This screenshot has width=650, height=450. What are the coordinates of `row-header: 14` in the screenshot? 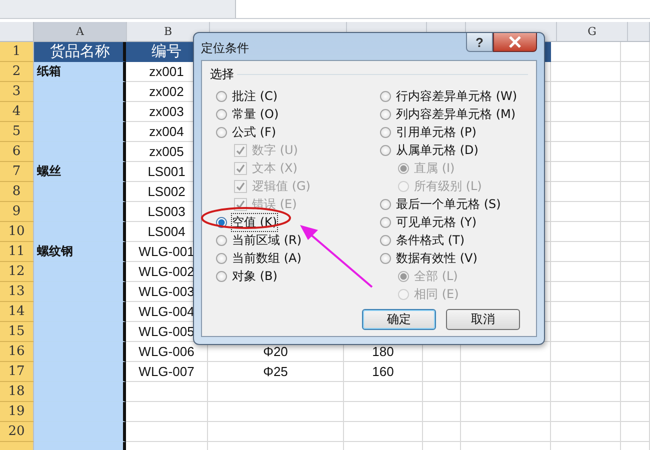 It's located at (17, 312).